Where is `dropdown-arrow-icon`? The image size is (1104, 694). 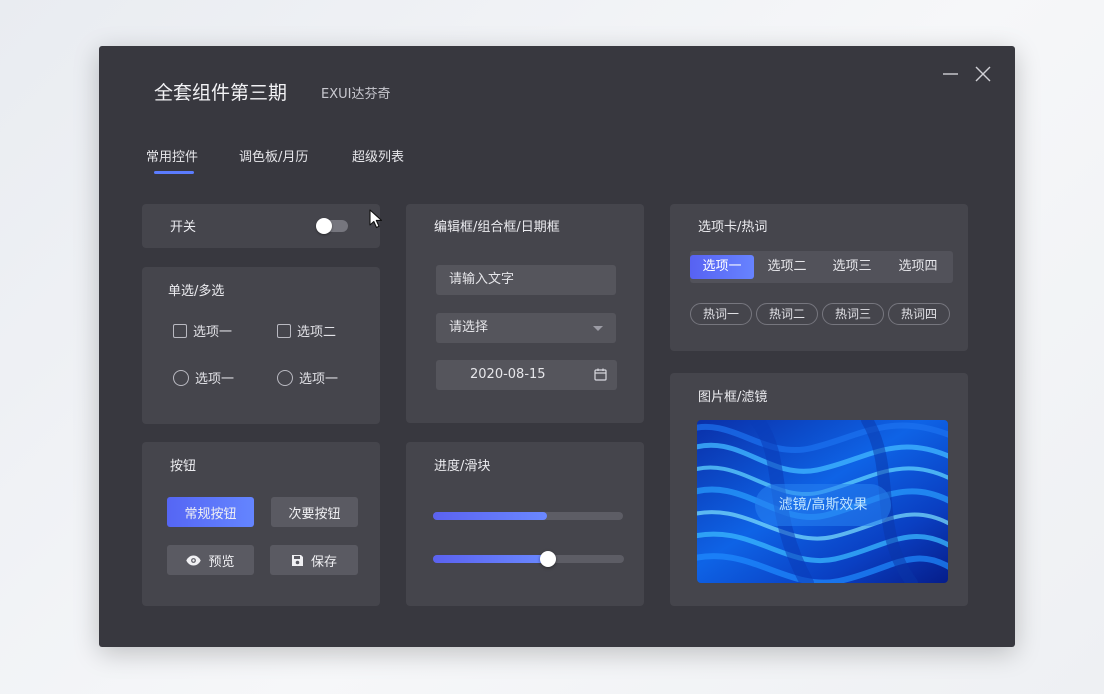
dropdown-arrow-icon is located at coordinates (598, 328).